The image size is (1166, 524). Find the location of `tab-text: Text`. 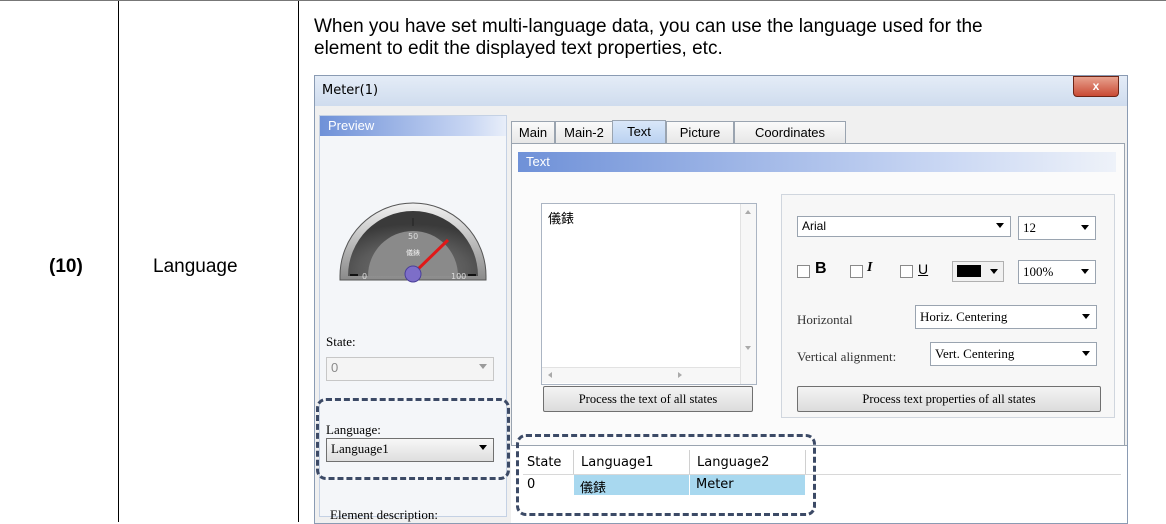

tab-text: Text is located at coordinates (639, 132).